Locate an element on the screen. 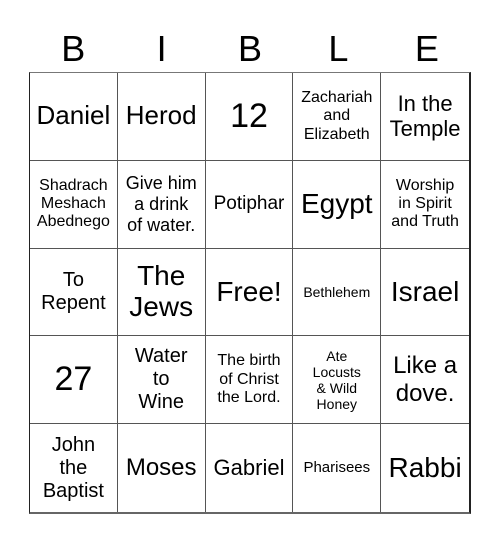  header-letter-i: I is located at coordinates (161, 48).